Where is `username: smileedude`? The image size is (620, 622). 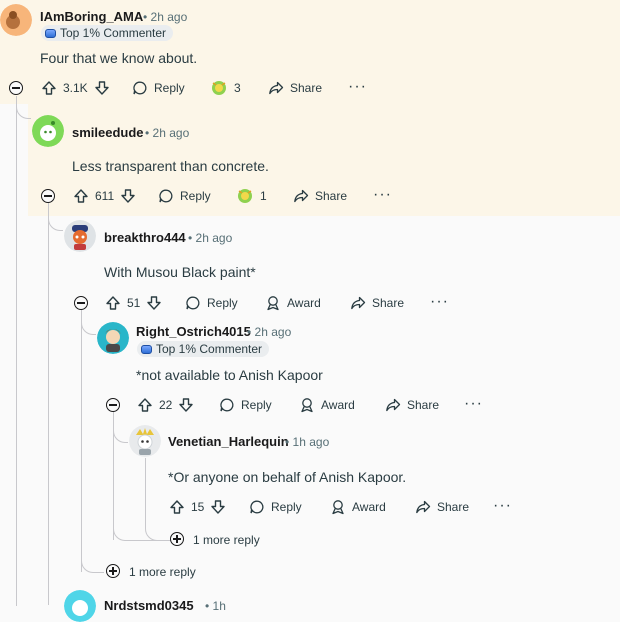 username: smileedude is located at coordinates (108, 132).